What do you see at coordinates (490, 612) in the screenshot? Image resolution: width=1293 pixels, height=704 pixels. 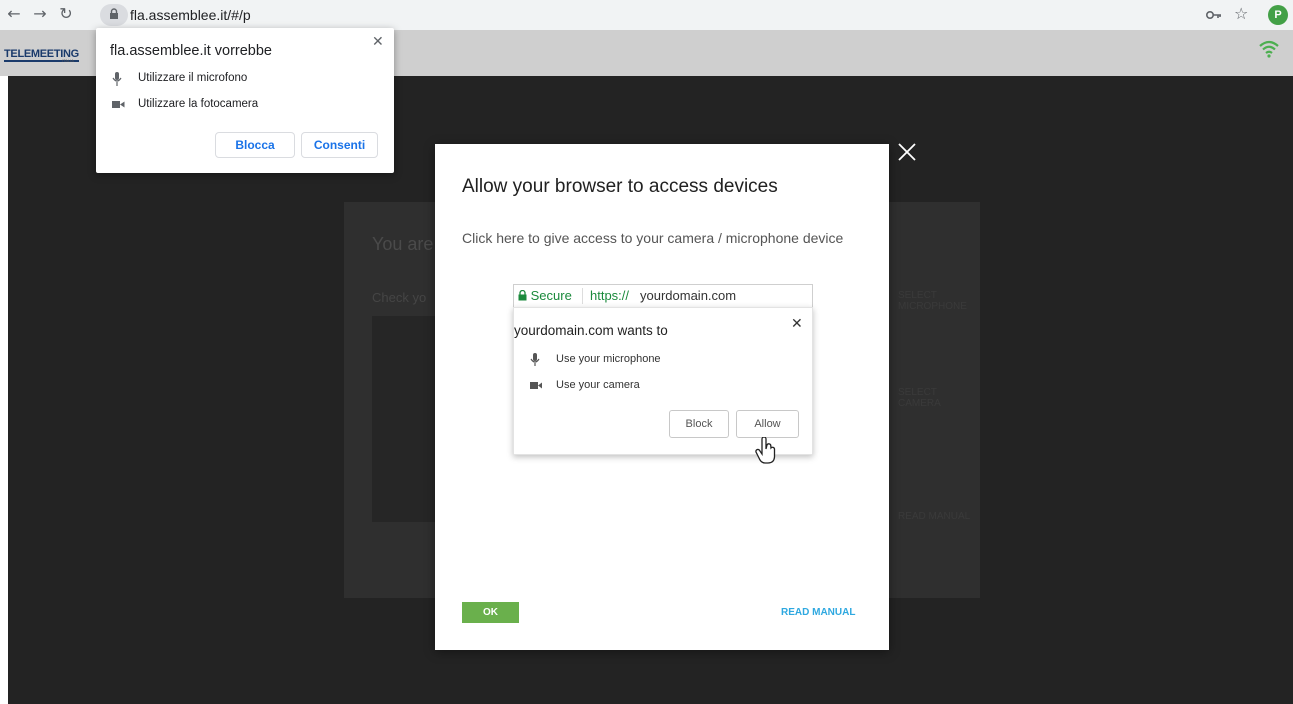 I see `ok-button: OK` at bounding box center [490, 612].